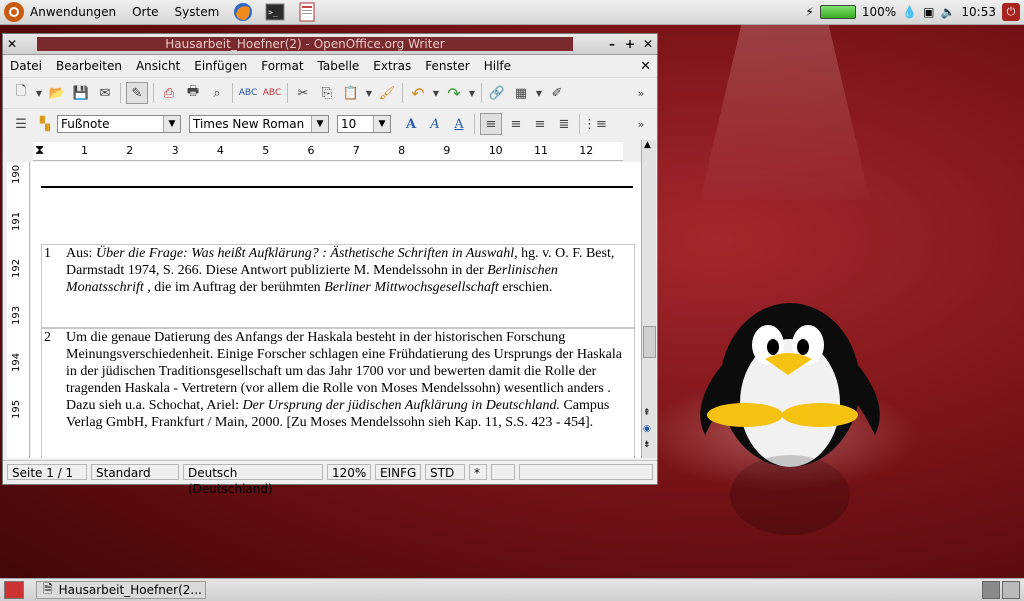 Image resolution: width=1024 pixels, height=601 pixels. What do you see at coordinates (649, 342) in the screenshot?
I see `scroll-thumb` at bounding box center [649, 342].